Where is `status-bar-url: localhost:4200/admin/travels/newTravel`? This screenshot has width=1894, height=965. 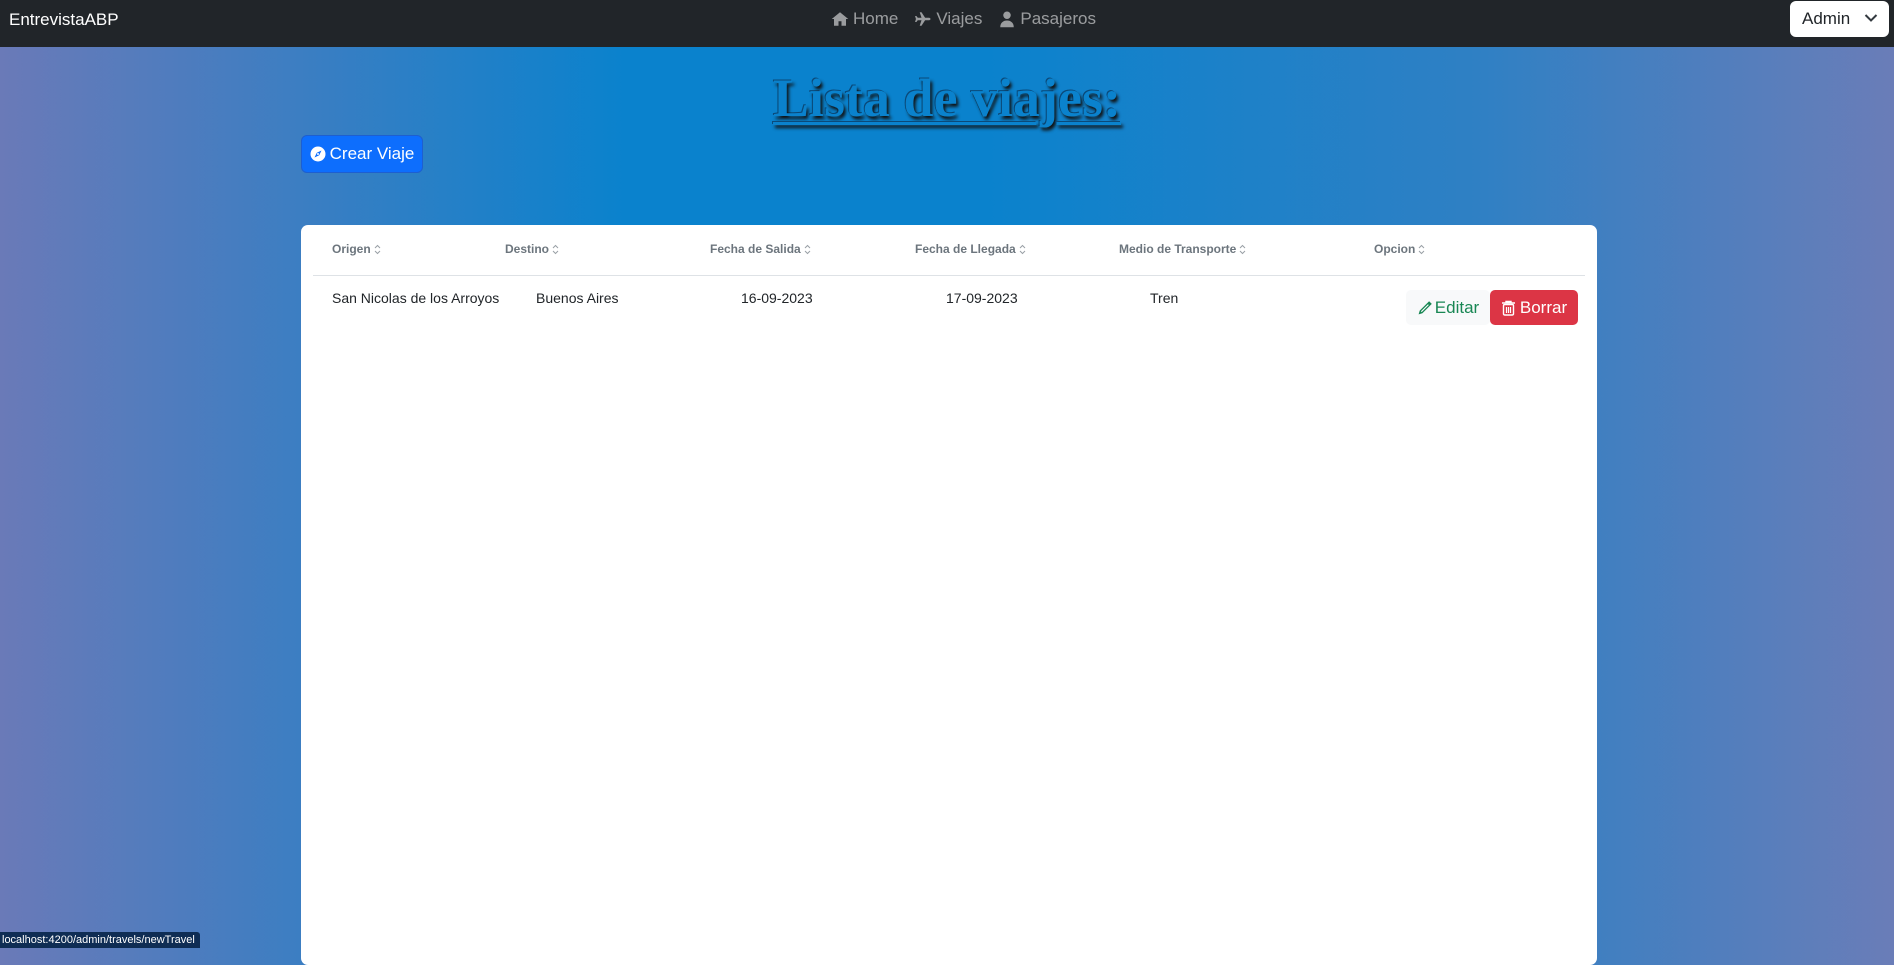 status-bar-url: localhost:4200/admin/travels/newTravel is located at coordinates (100, 940).